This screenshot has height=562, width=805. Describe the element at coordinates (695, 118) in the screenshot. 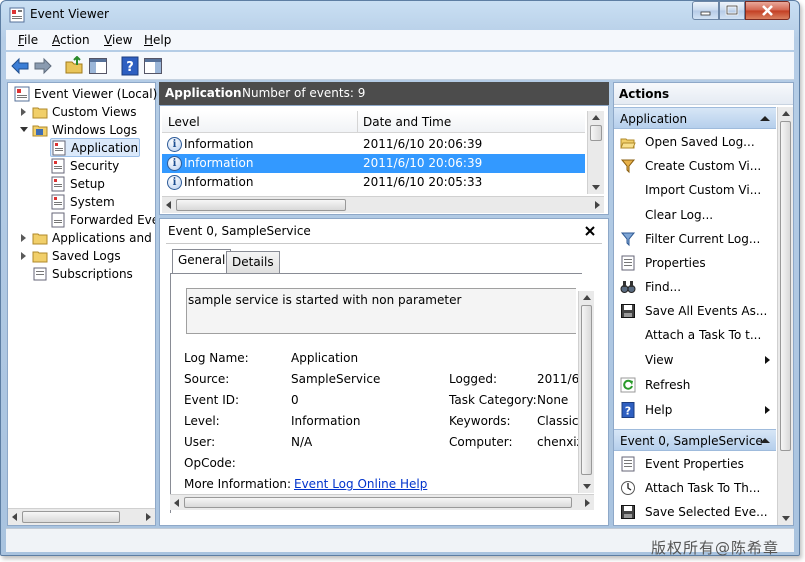

I see `actions-section-application: Application` at that location.